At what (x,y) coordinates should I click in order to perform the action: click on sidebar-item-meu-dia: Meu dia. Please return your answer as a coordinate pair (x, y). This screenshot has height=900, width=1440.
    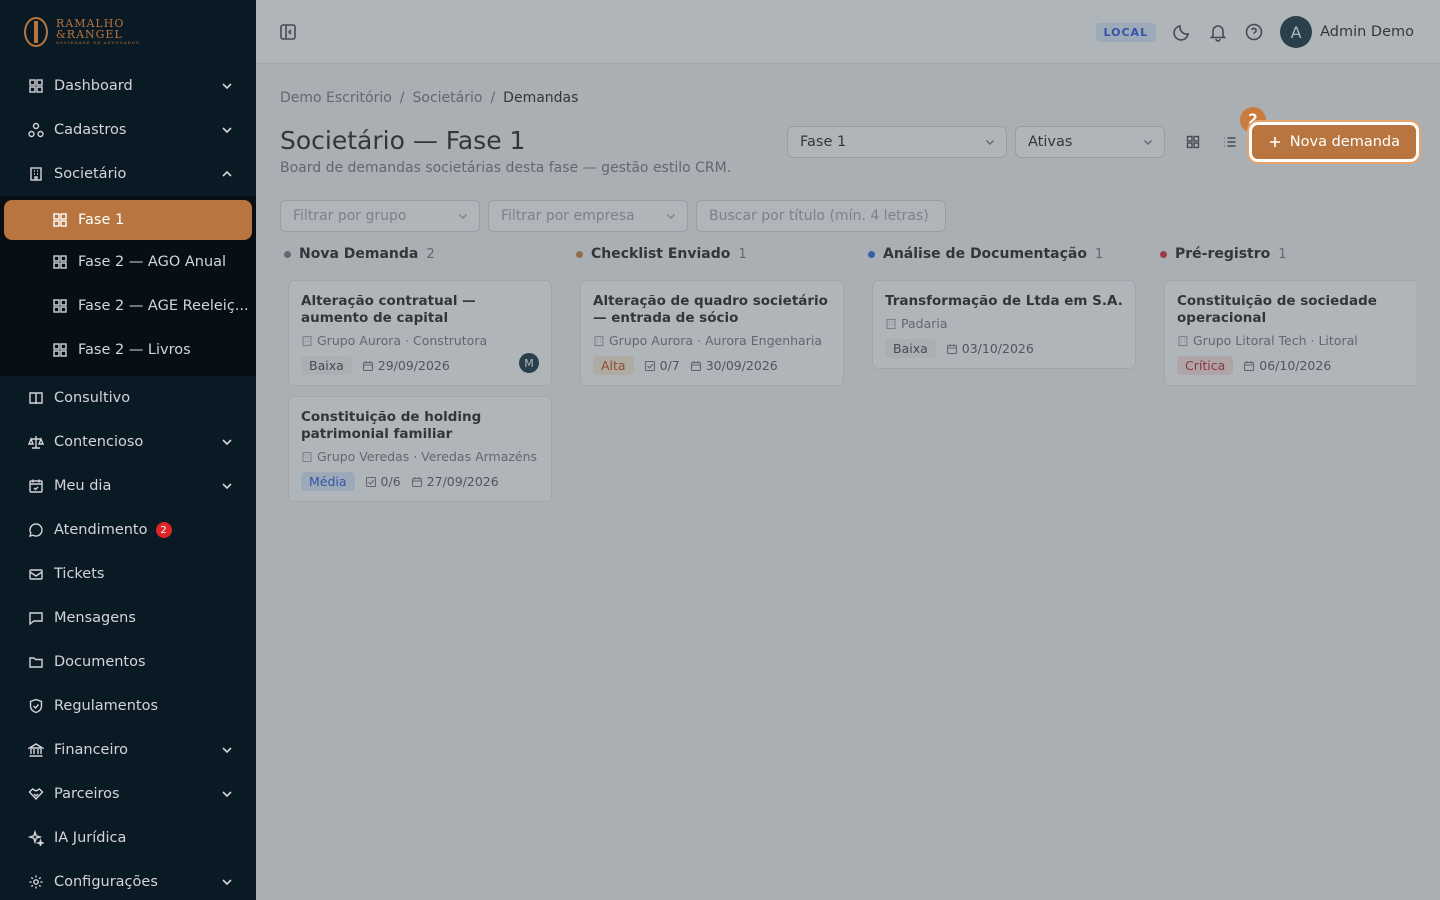
    Looking at the image, I should click on (128, 486).